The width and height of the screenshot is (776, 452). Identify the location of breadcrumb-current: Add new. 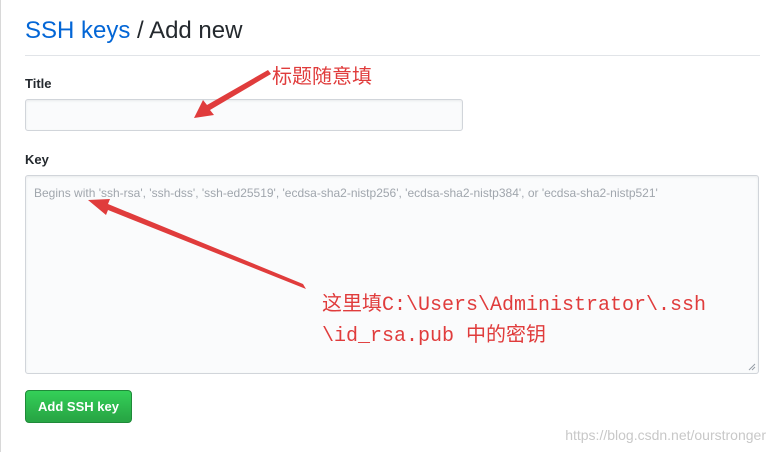
(196, 30).